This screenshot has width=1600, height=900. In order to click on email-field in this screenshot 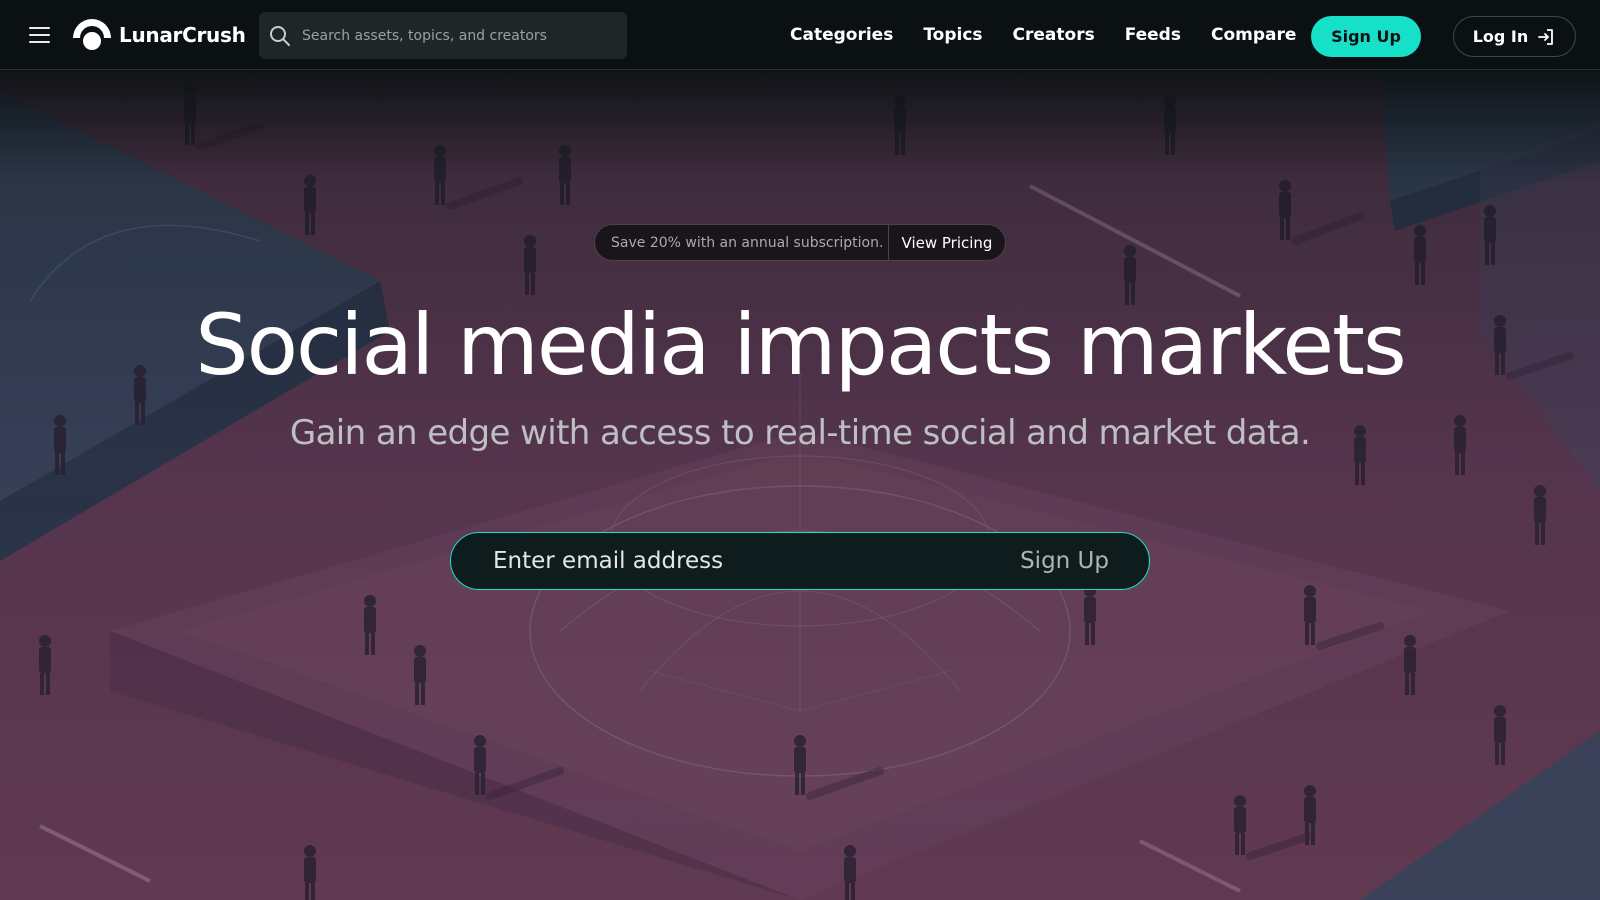, I will do `click(756, 561)`.